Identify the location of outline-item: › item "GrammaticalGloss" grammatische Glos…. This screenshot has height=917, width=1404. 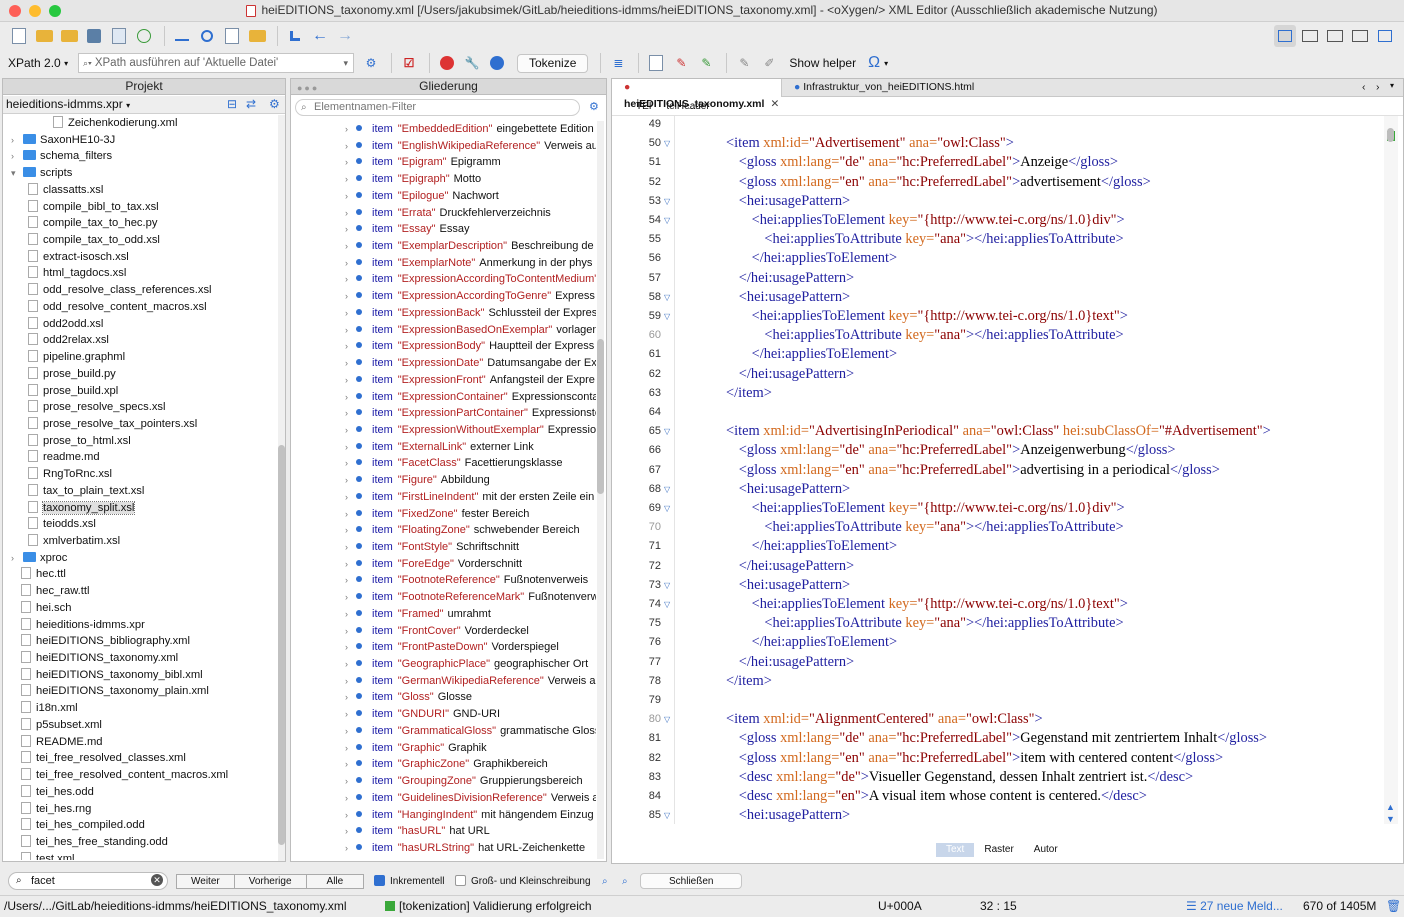
(470, 731).